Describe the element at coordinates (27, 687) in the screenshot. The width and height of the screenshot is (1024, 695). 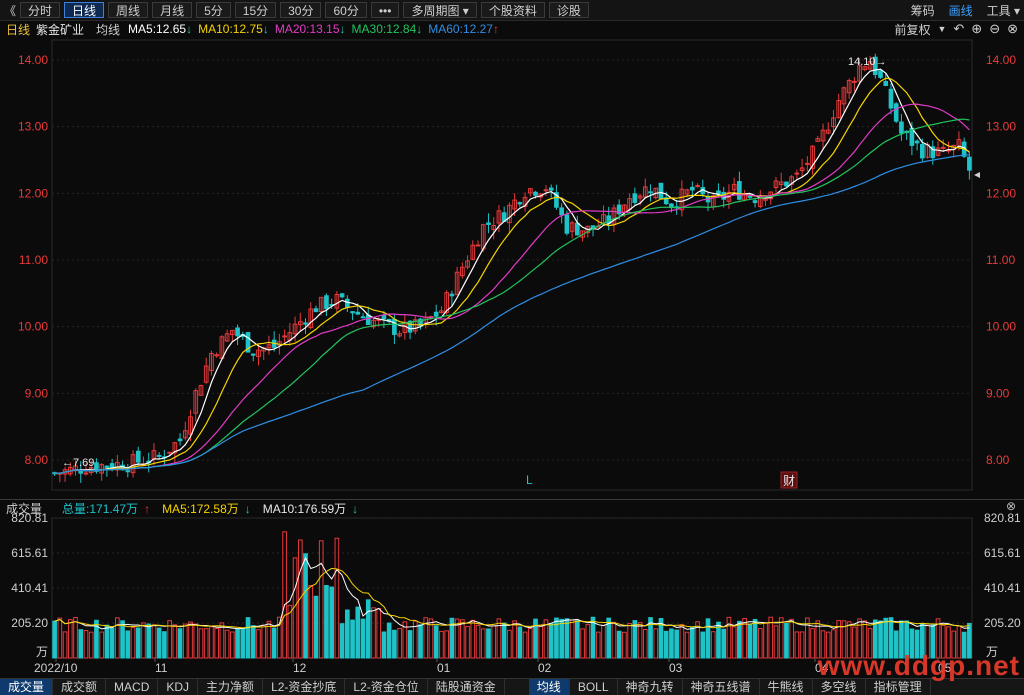
I see `indicator-tab-bt1-0: 成交量` at that location.